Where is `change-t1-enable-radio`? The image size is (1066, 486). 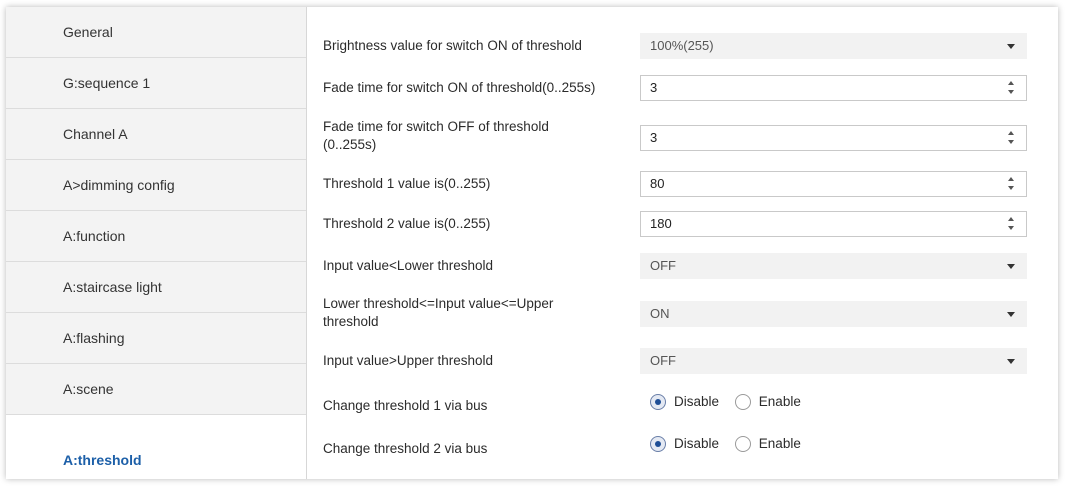 change-t1-enable-radio is located at coordinates (742, 402).